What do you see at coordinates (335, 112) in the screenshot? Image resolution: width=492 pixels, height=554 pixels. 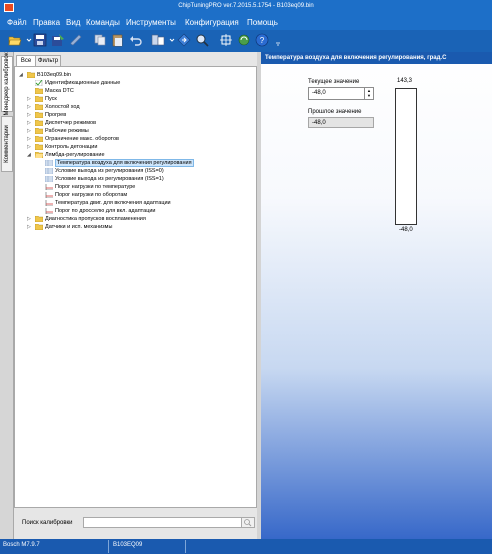 I see `previous-value-label: Прошлое значение` at bounding box center [335, 112].